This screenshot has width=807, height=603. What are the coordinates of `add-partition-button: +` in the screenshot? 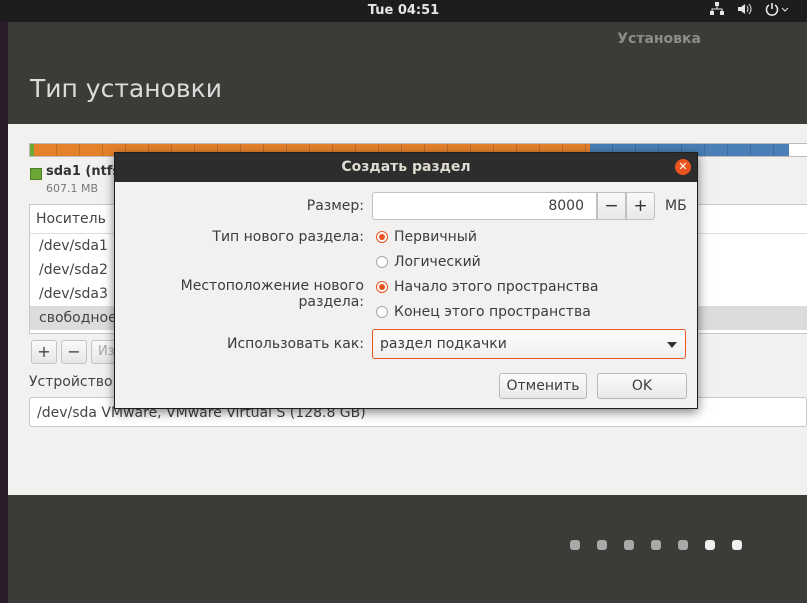 It's located at (44, 352).